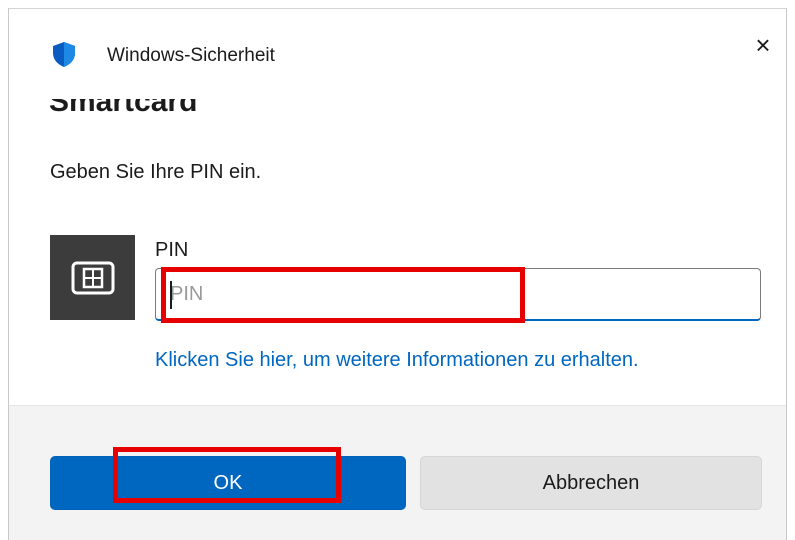 The width and height of the screenshot is (795, 540). Describe the element at coordinates (171, 295) in the screenshot. I see `text-cursor` at that location.